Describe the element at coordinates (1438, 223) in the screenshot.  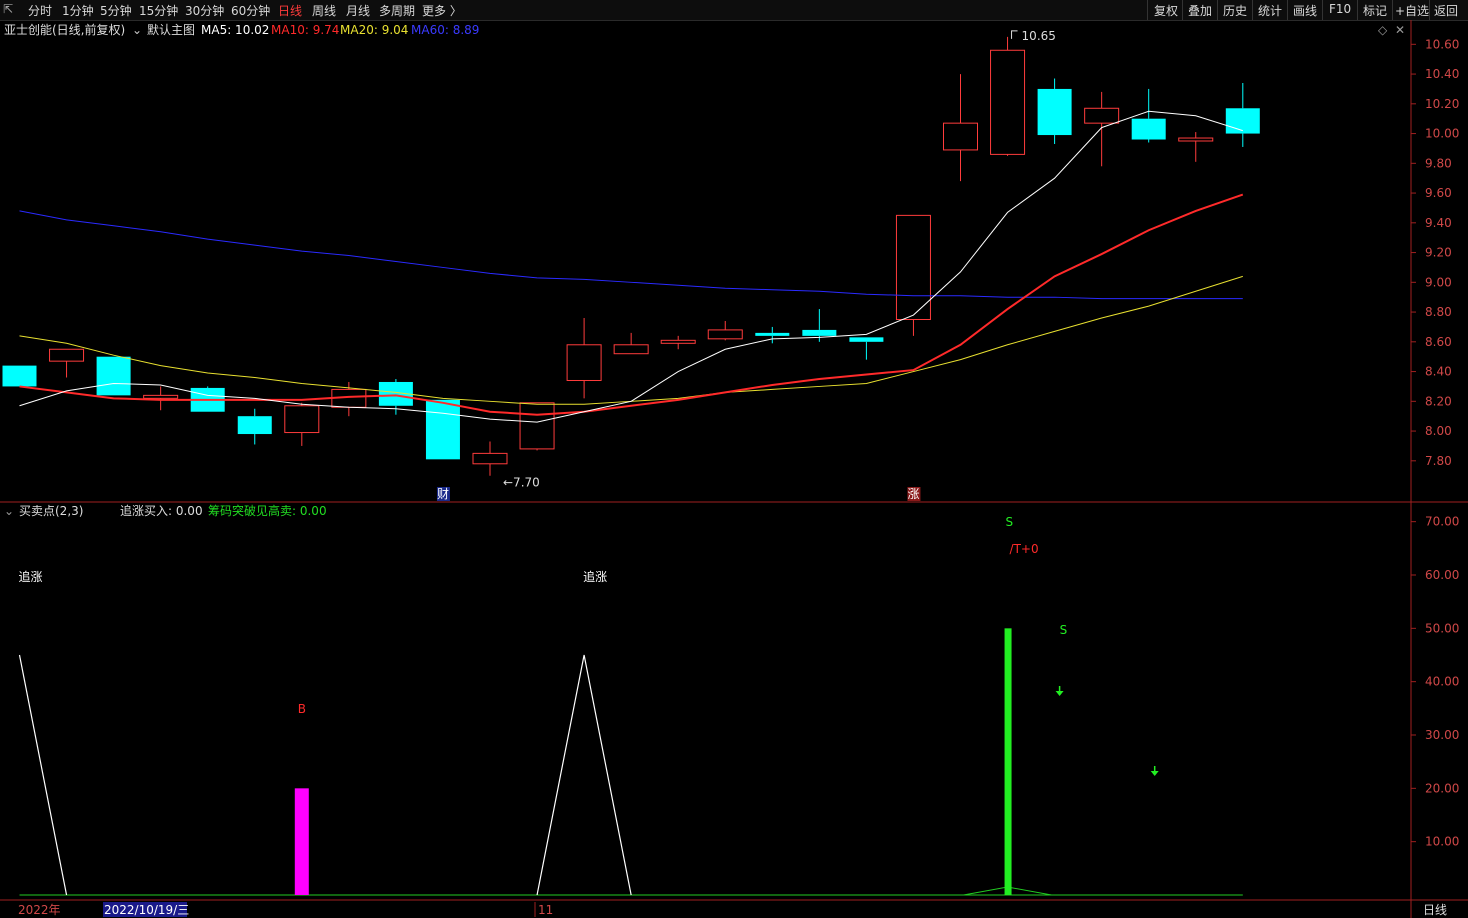
I see `y-tick-label: 9.40` at that location.